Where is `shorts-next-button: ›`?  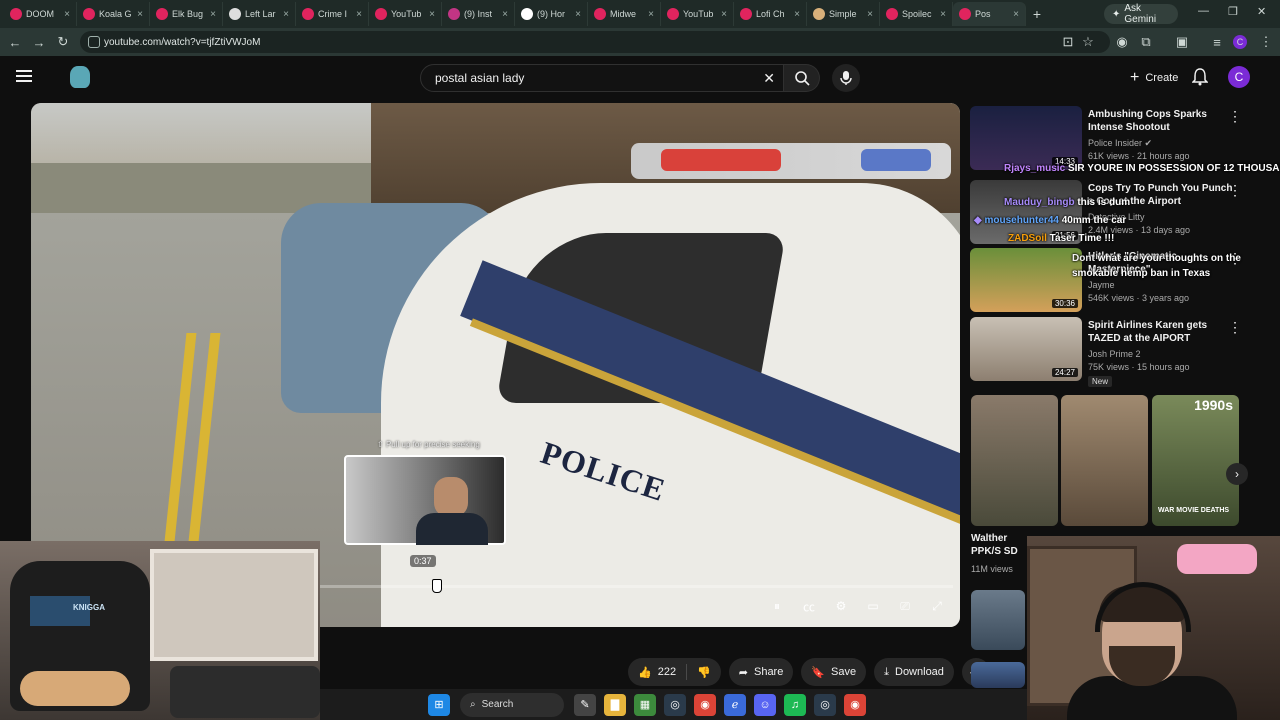 shorts-next-button: › is located at coordinates (1237, 474).